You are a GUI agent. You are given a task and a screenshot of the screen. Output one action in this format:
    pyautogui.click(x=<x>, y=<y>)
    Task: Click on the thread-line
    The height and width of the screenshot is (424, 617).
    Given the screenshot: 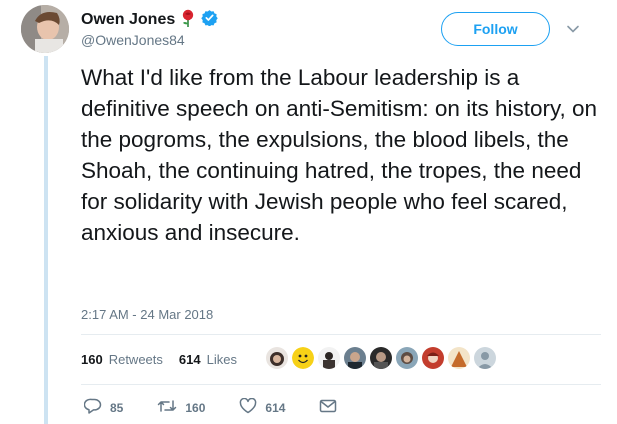 What is the action you would take?
    pyautogui.click(x=46, y=240)
    